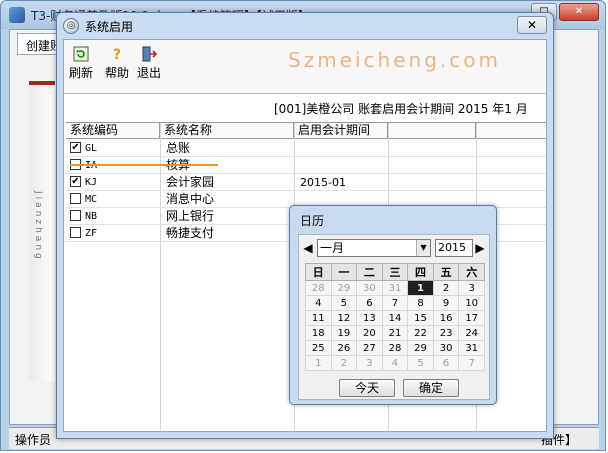 The width and height of the screenshot is (608, 453). Describe the element at coordinates (116, 73) in the screenshot. I see `help-label: 帮助` at that location.